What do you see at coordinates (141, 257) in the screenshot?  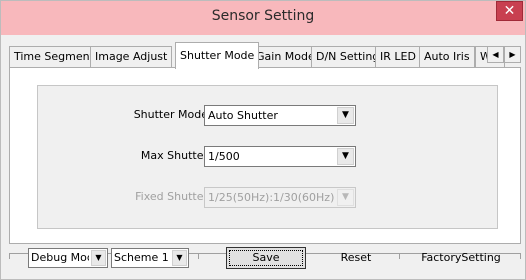 I see `scheme-value: Scheme 1` at bounding box center [141, 257].